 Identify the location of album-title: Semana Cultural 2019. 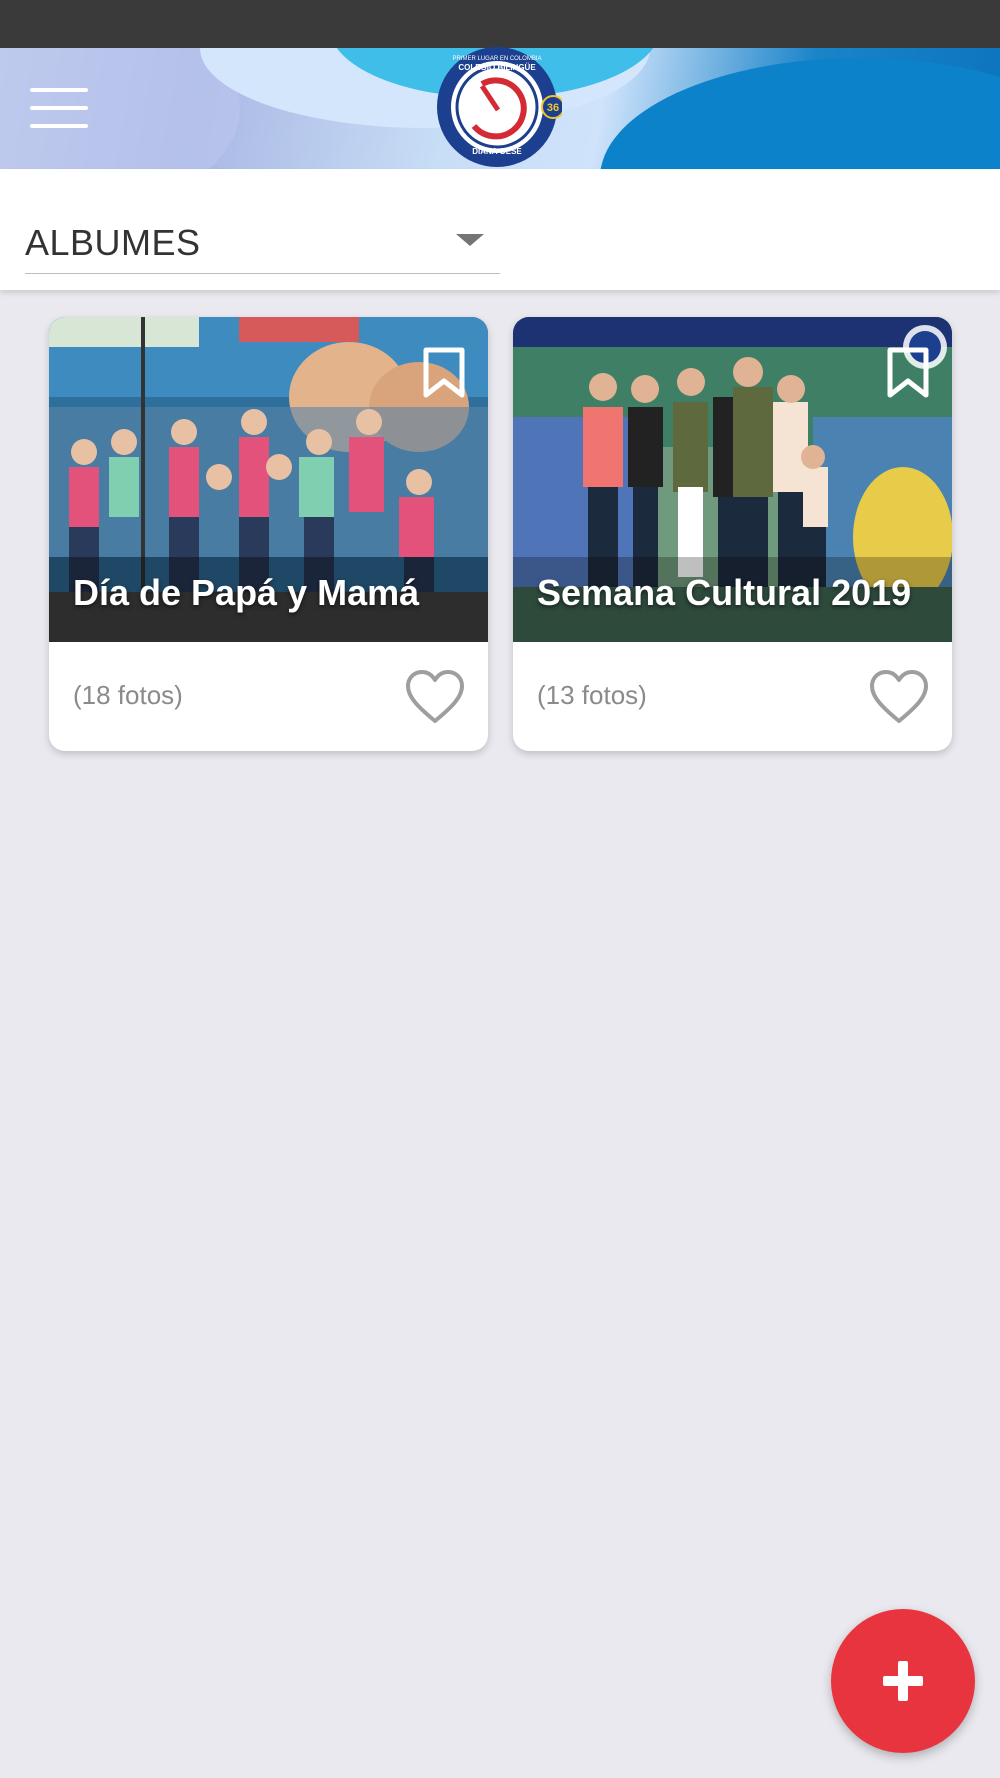
(724, 592).